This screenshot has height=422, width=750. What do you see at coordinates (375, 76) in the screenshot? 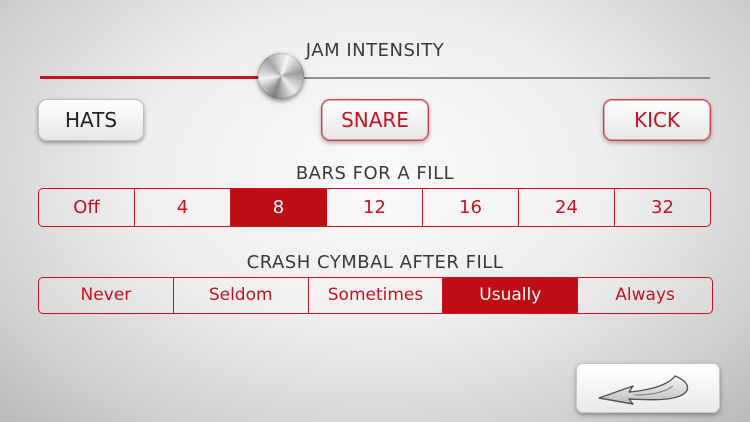
I see `jam-intensity-slider` at bounding box center [375, 76].